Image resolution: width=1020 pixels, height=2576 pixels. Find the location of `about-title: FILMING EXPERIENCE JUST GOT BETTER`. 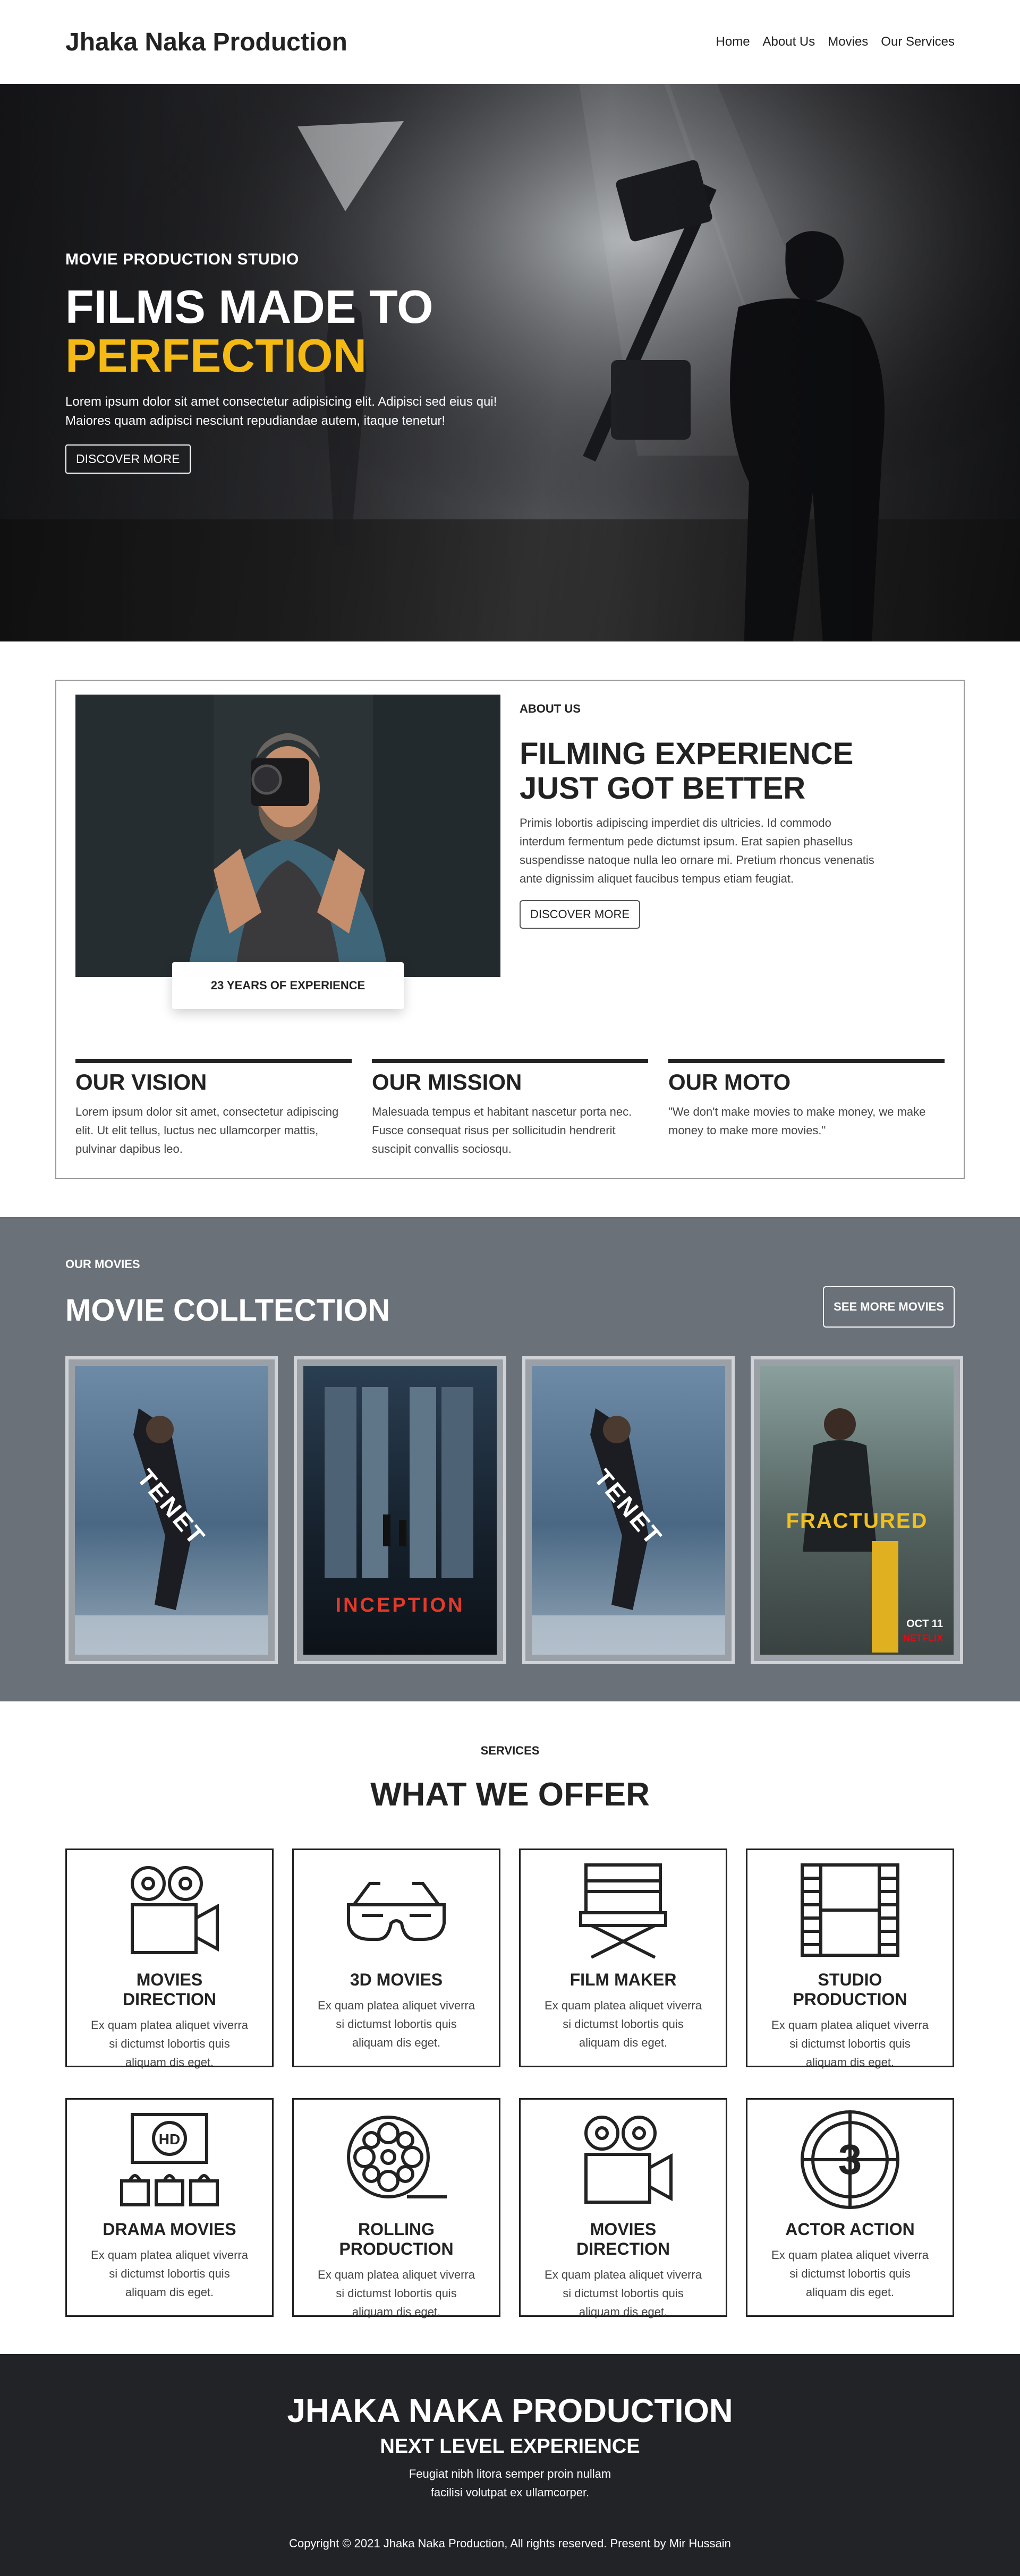

about-title: FILMING EXPERIENCE JUST GOT BETTER is located at coordinates (687, 771).